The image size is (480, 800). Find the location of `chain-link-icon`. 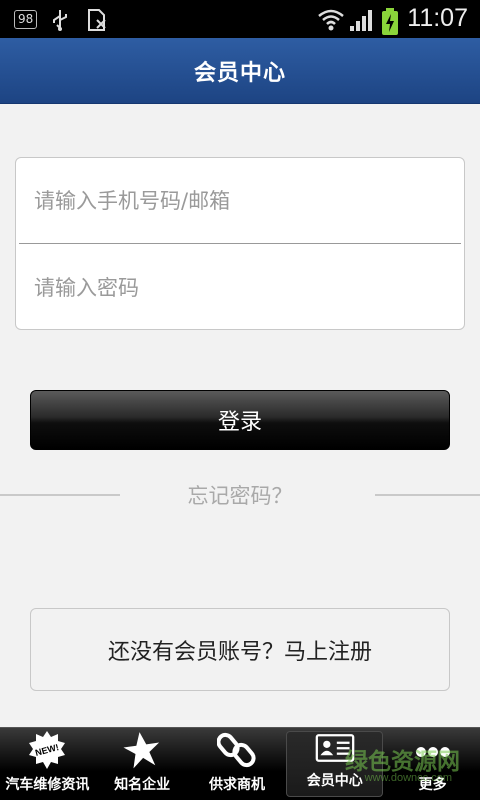

chain-link-icon is located at coordinates (236, 750).